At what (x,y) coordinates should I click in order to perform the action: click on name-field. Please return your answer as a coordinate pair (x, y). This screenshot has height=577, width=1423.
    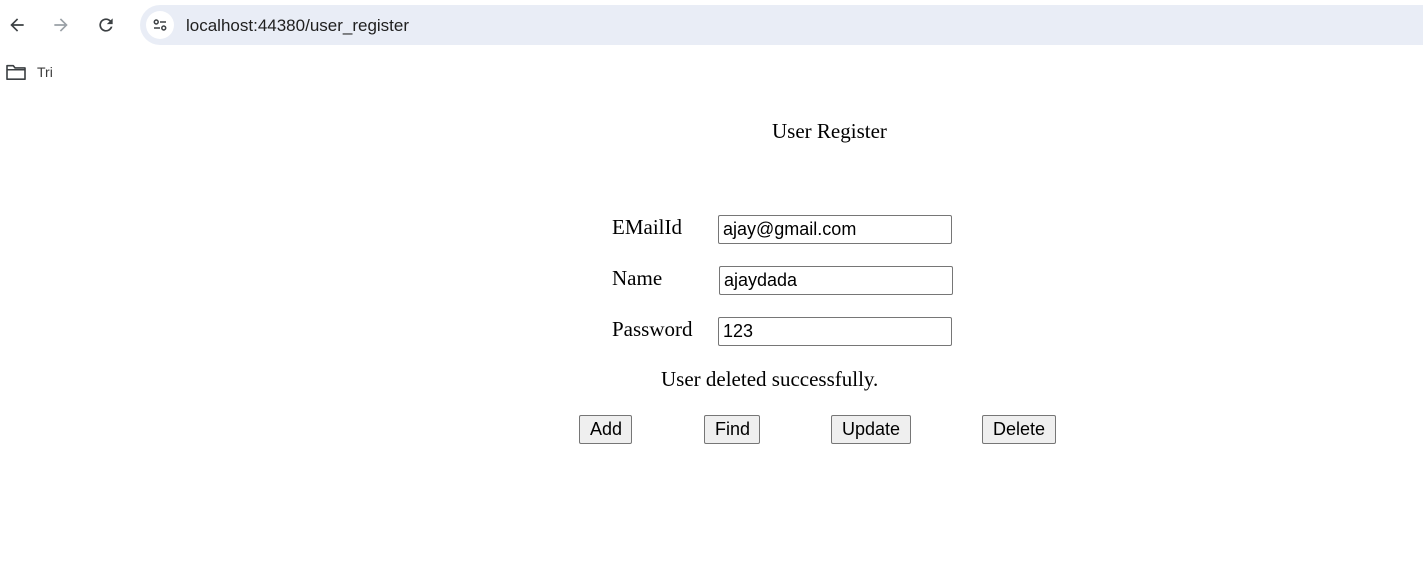
    Looking at the image, I should click on (836, 280).